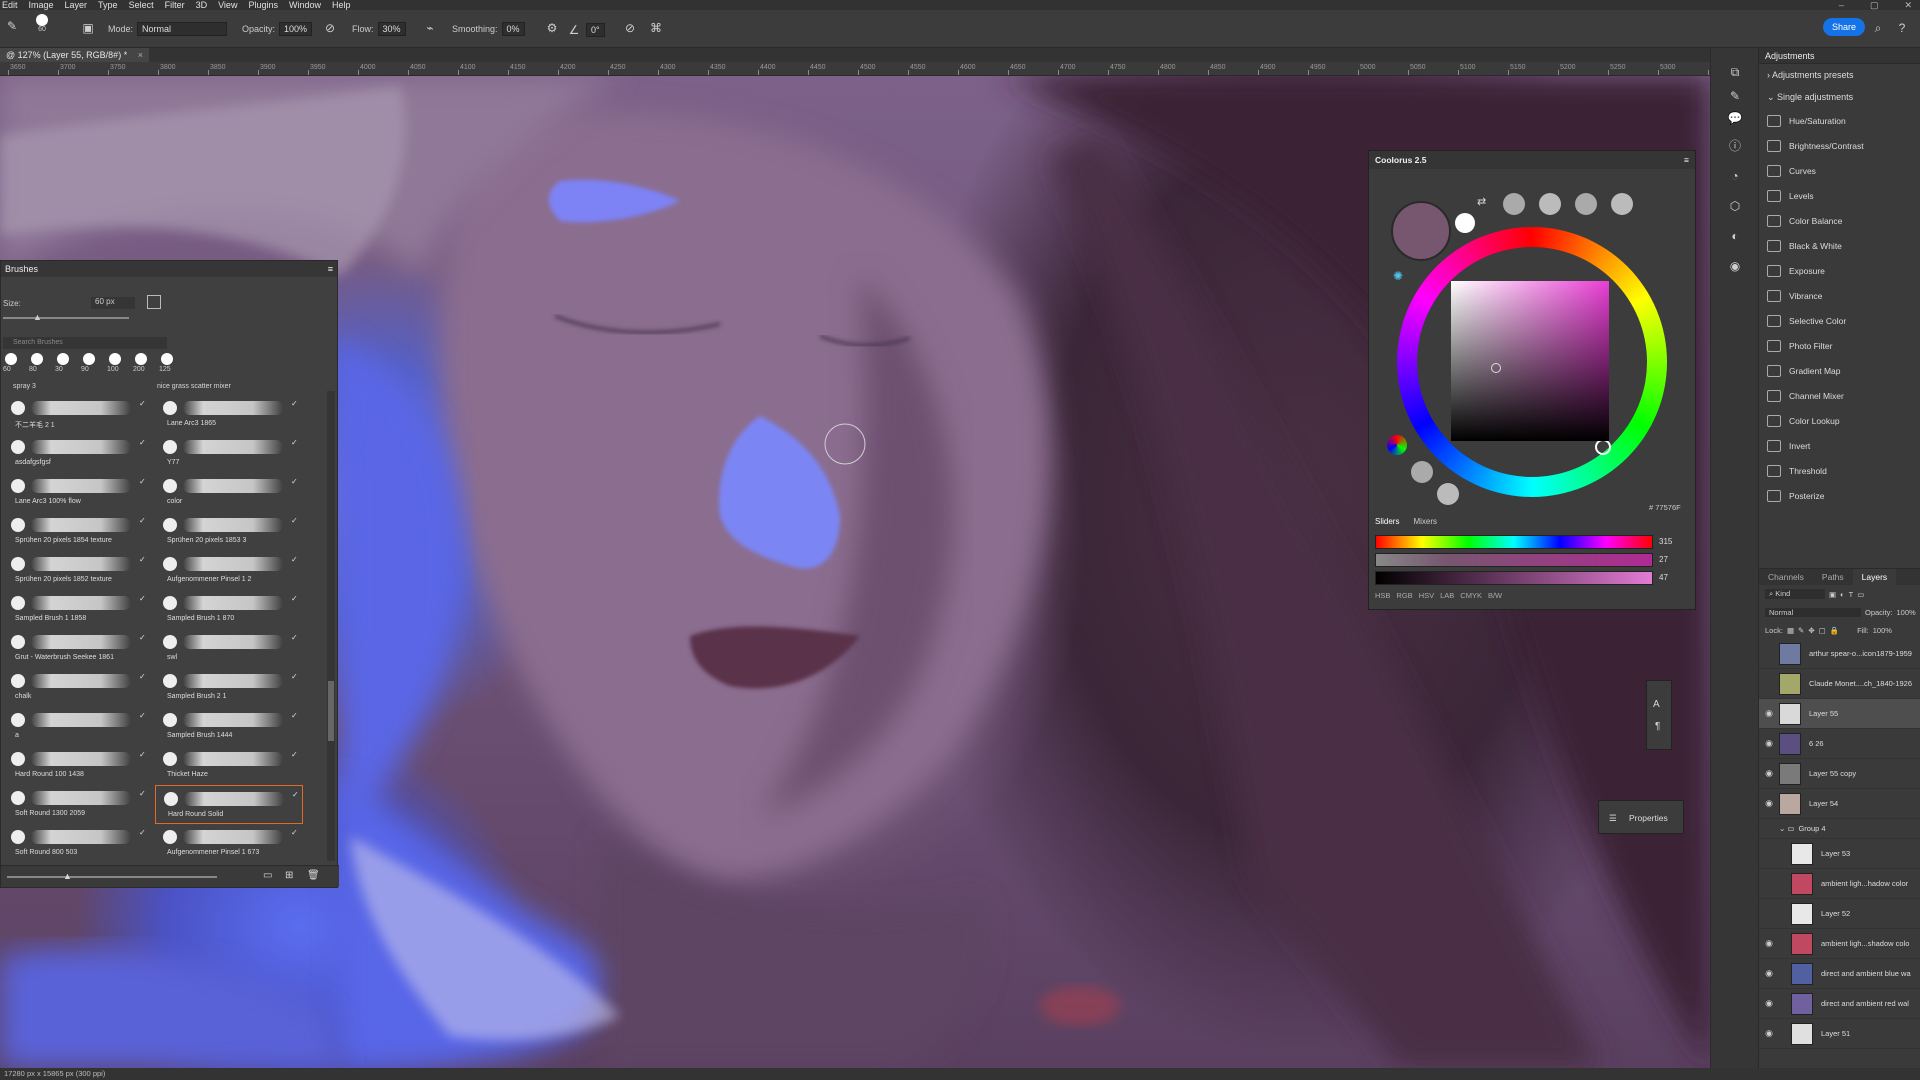  I want to click on layer-row: ◉ direct and ambient red wal, so click(1839, 1004).